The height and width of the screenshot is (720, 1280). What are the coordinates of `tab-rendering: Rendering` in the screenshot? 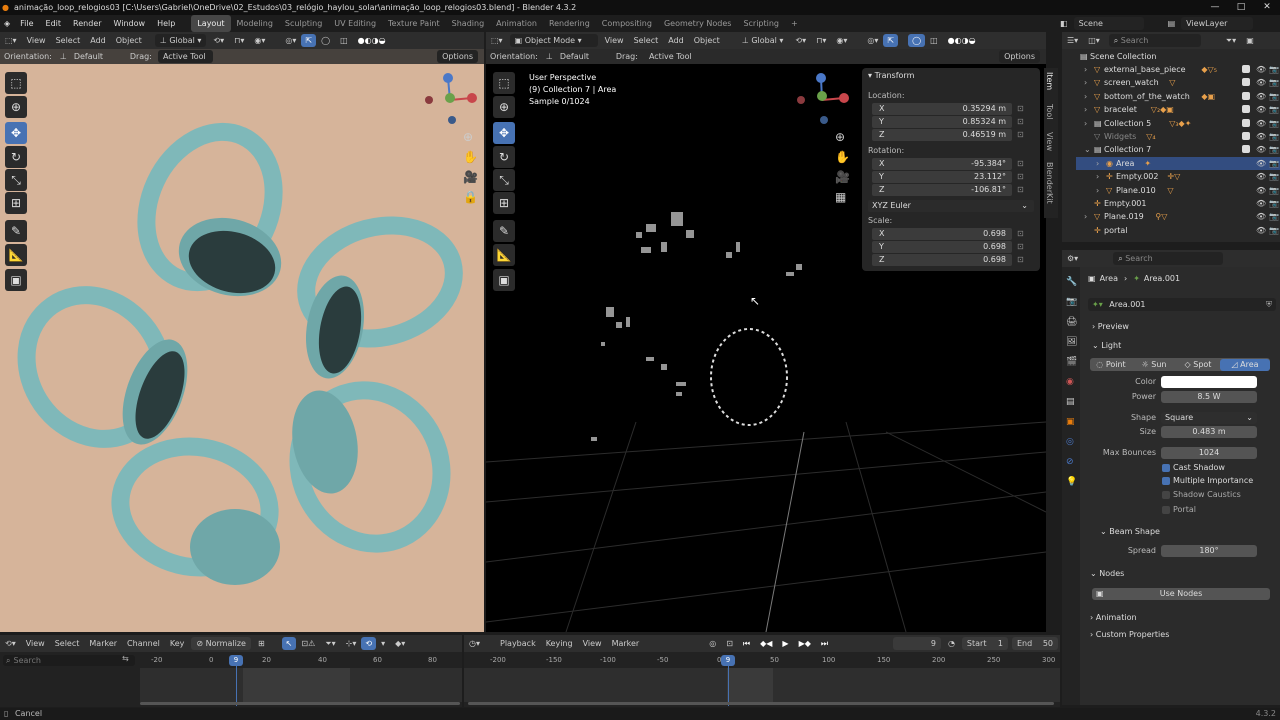 It's located at (569, 23).